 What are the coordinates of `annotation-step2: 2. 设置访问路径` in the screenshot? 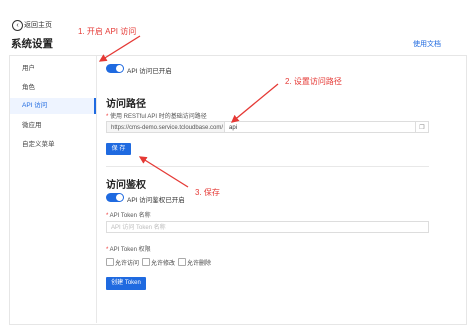 It's located at (313, 81).